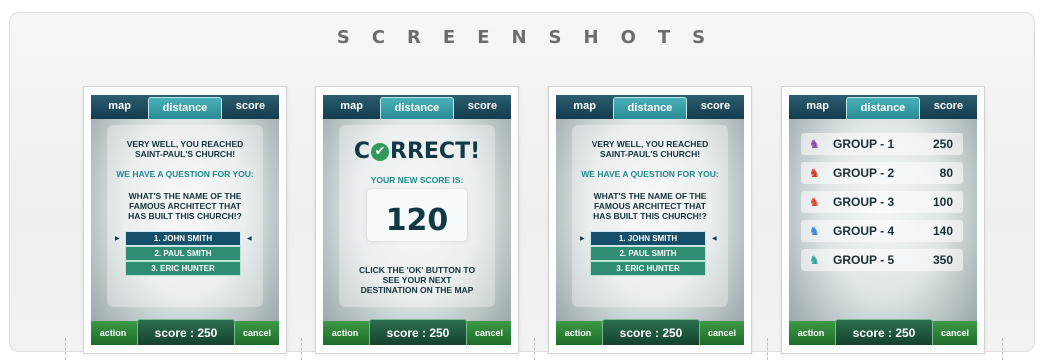 The image size is (1042, 360). Describe the element at coordinates (942, 144) in the screenshot. I see `group-score: 250` at that location.